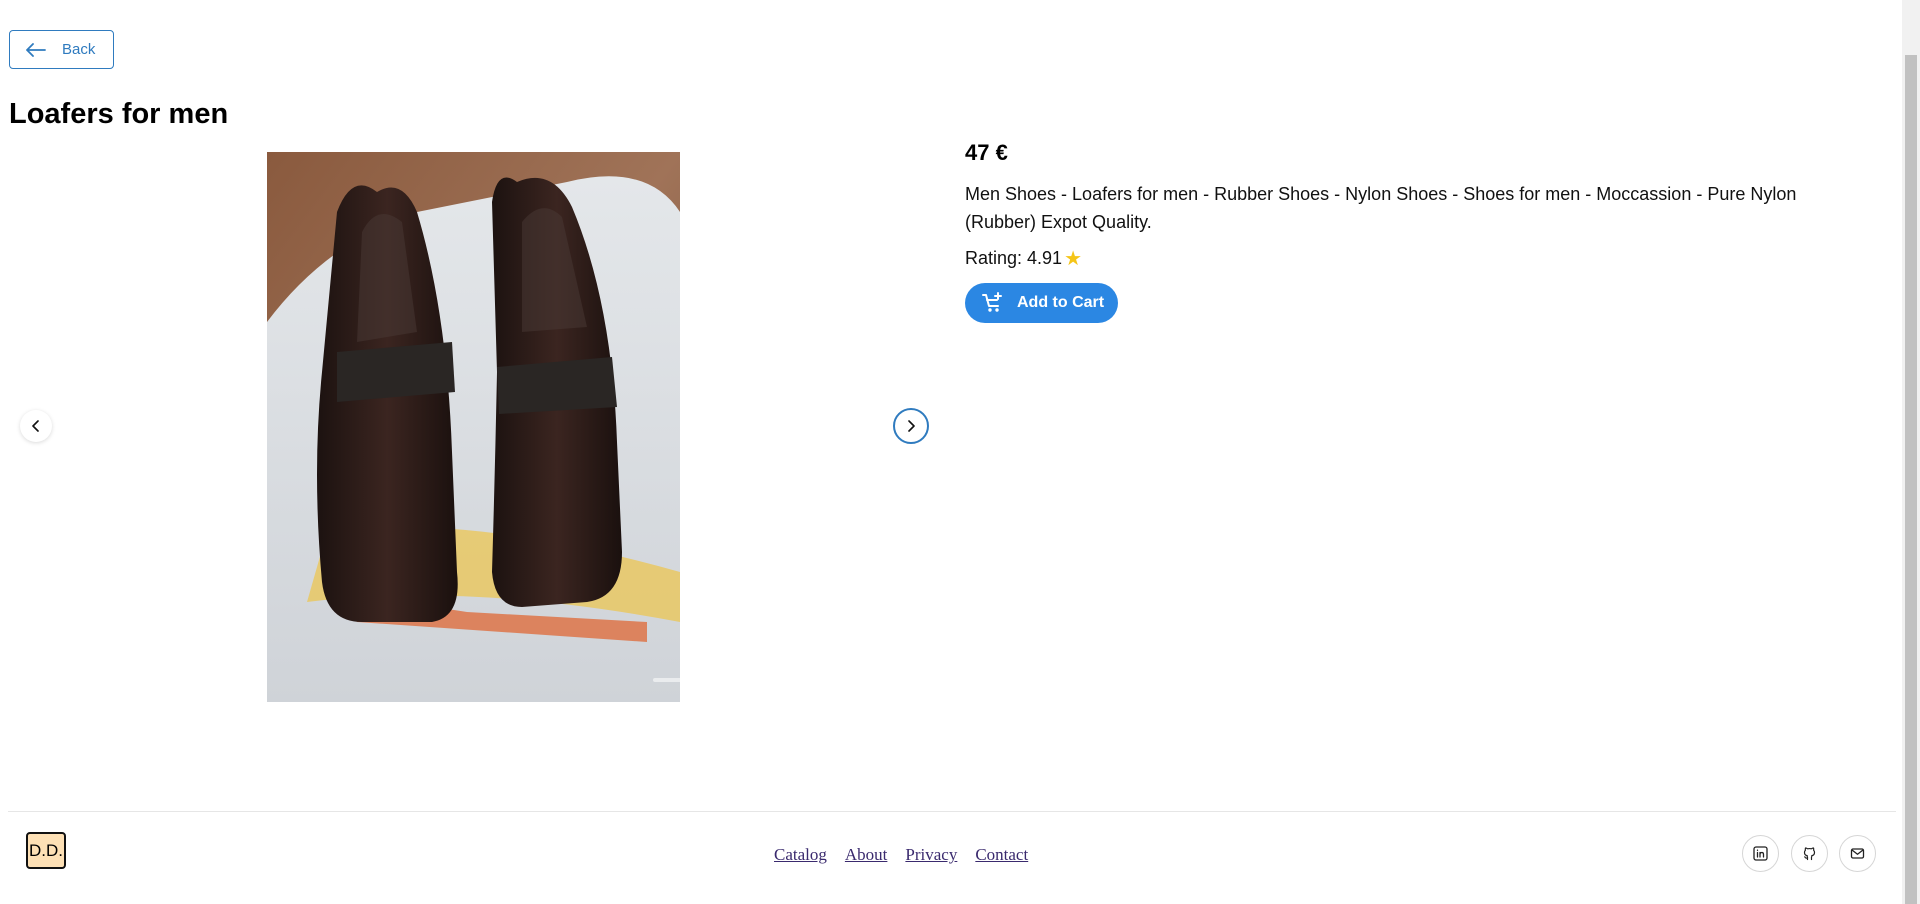 This screenshot has height=904, width=1920. Describe the element at coordinates (986, 152) in the screenshot. I see `product-price: 47 €` at that location.